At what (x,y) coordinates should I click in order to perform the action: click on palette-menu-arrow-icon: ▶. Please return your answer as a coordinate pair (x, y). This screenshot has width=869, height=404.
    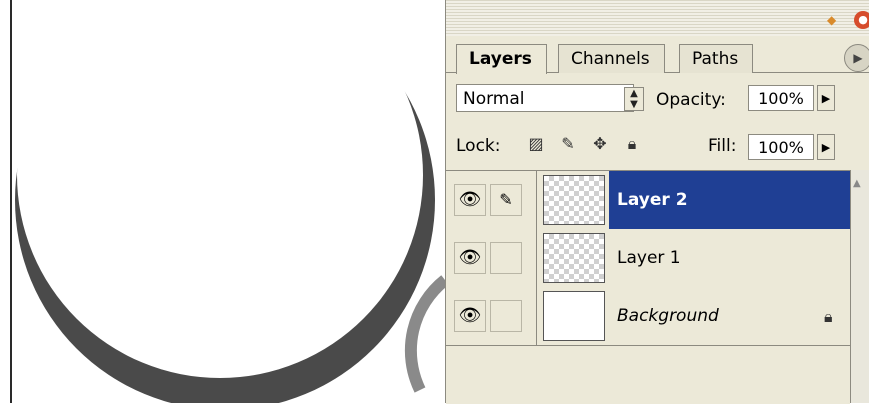
    Looking at the image, I should click on (856, 58).